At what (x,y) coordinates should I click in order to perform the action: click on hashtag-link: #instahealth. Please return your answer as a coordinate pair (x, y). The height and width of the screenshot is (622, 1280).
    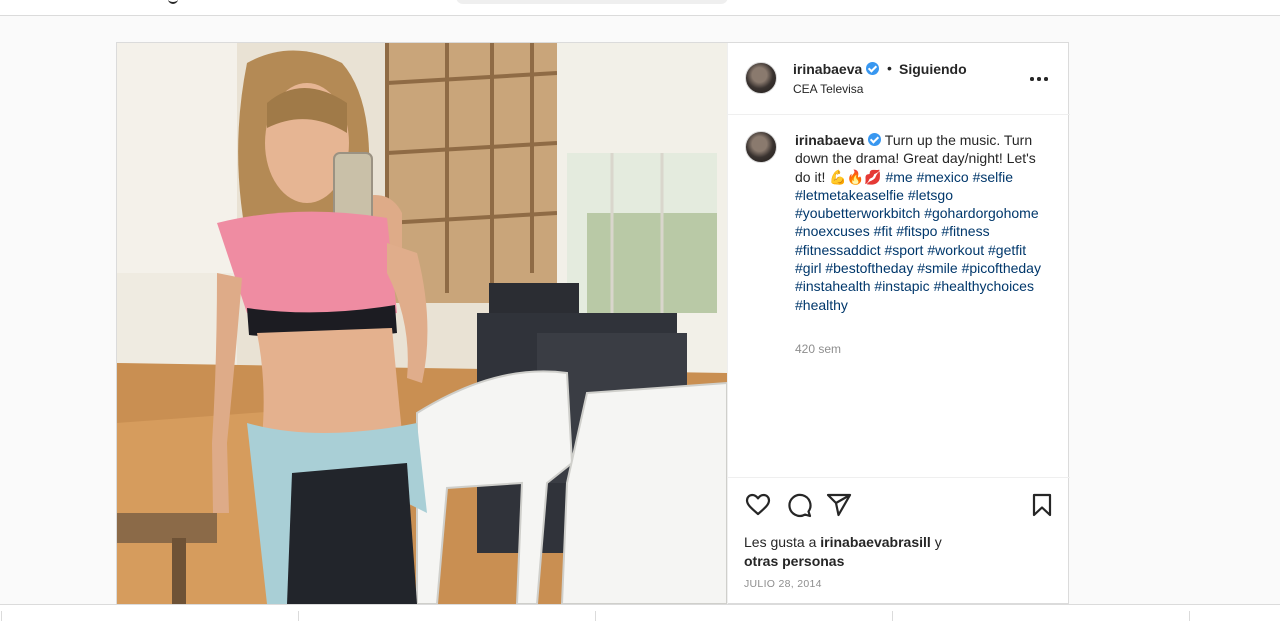
    Looking at the image, I should click on (833, 286).